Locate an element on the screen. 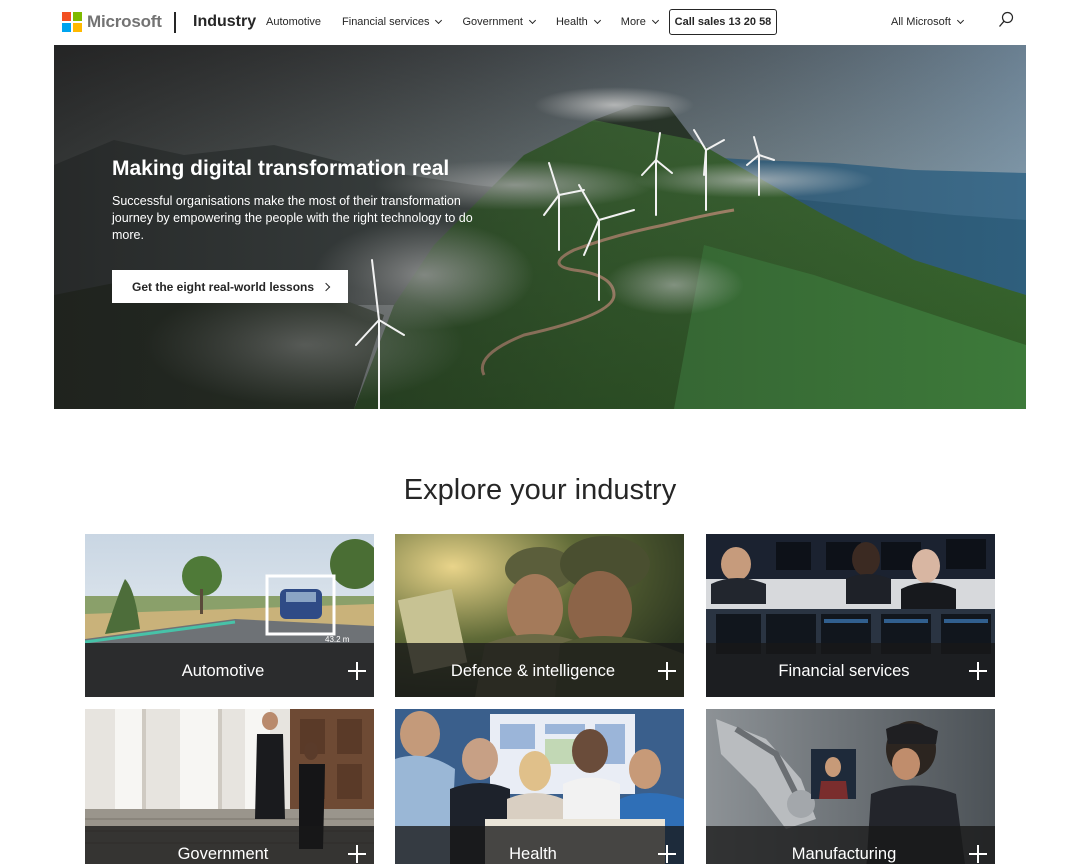 This screenshot has width=1080, height=864. tile-automotive: 43.2 m Automotive is located at coordinates (229, 615).